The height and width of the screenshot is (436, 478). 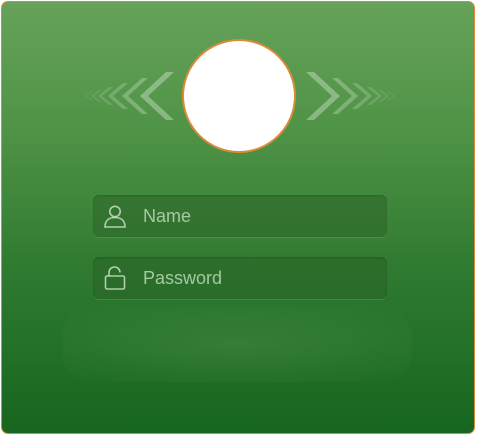 I want to click on unlock-icon, so click(x=115, y=278).